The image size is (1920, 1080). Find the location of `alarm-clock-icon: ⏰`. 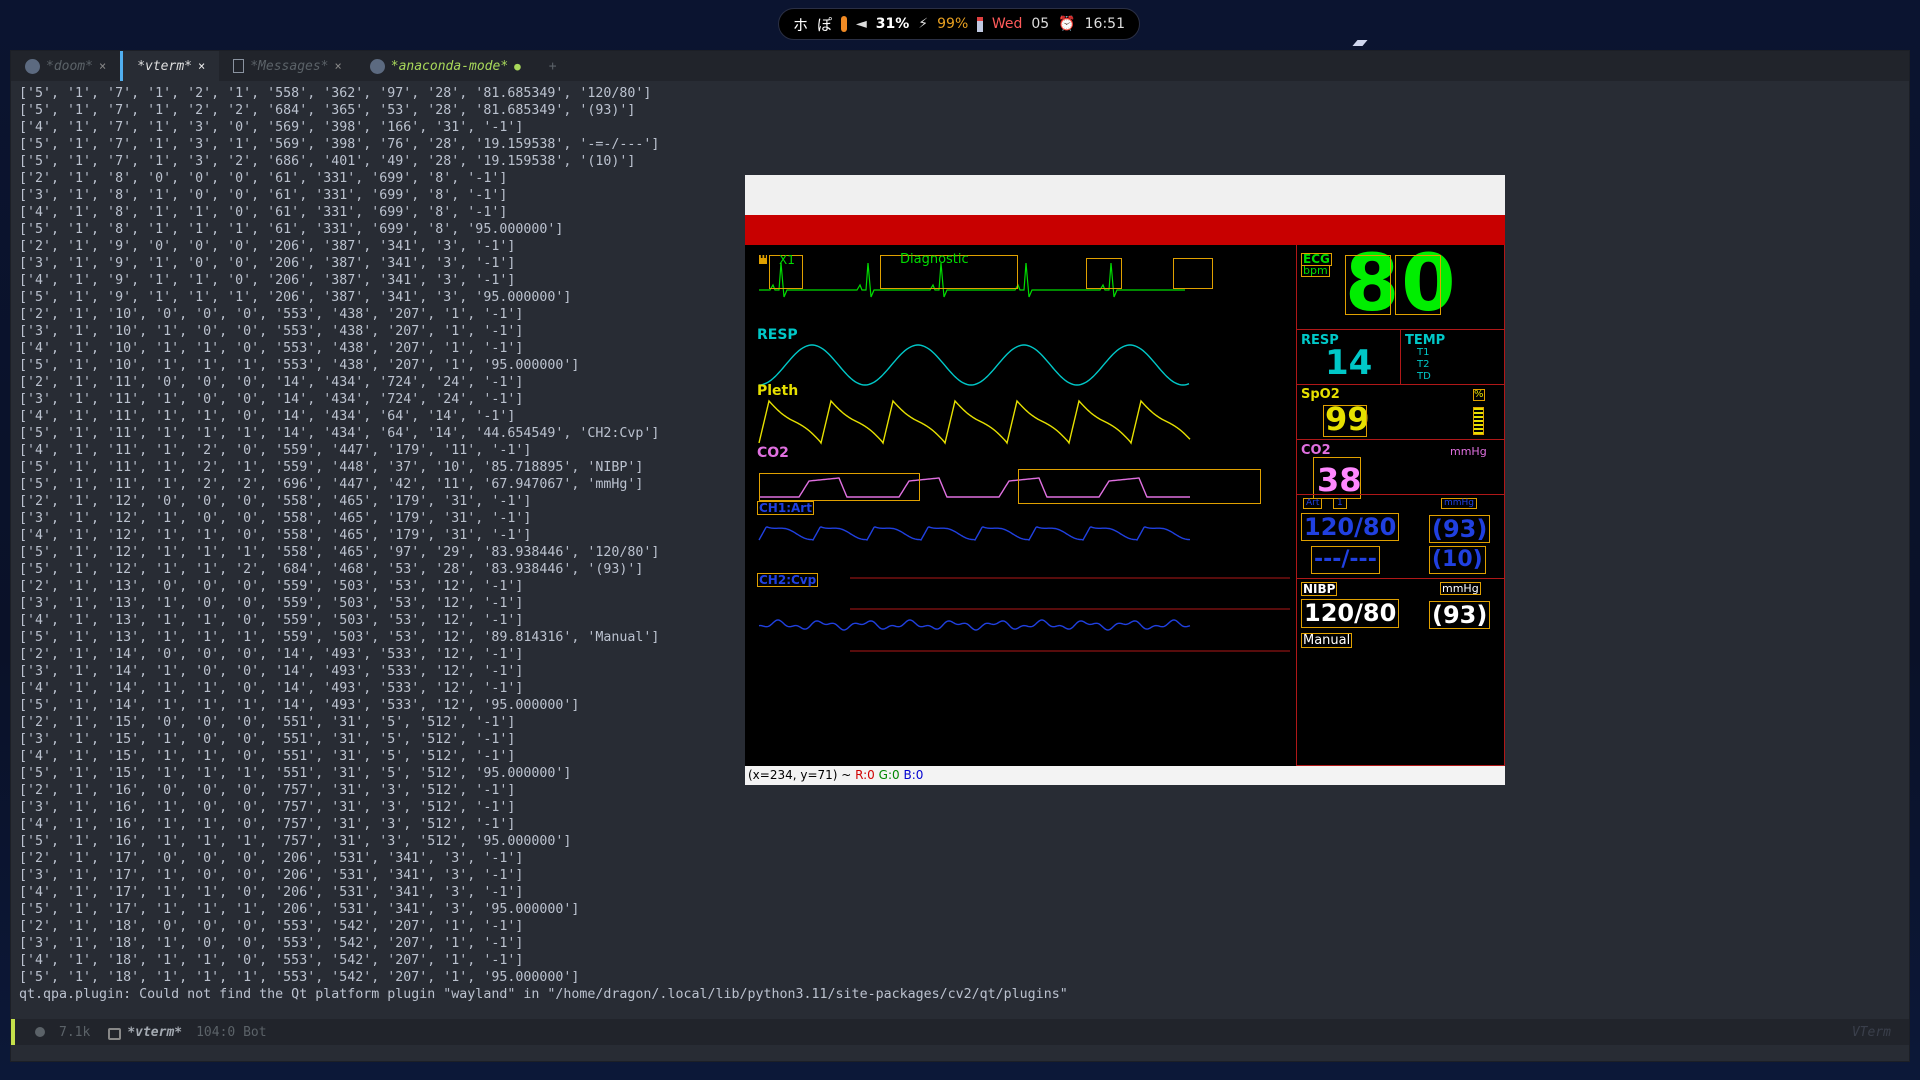

alarm-clock-icon: ⏰ is located at coordinates (1066, 24).